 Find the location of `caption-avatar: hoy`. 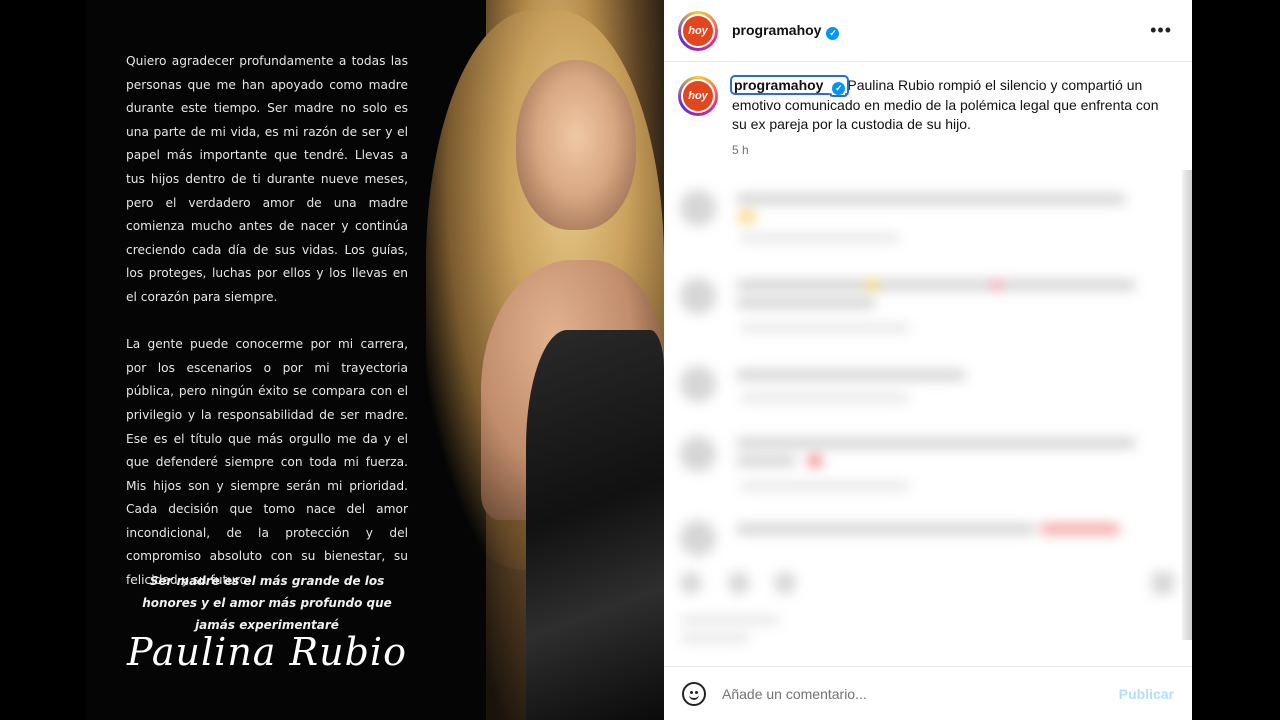

caption-avatar: hoy is located at coordinates (698, 96).